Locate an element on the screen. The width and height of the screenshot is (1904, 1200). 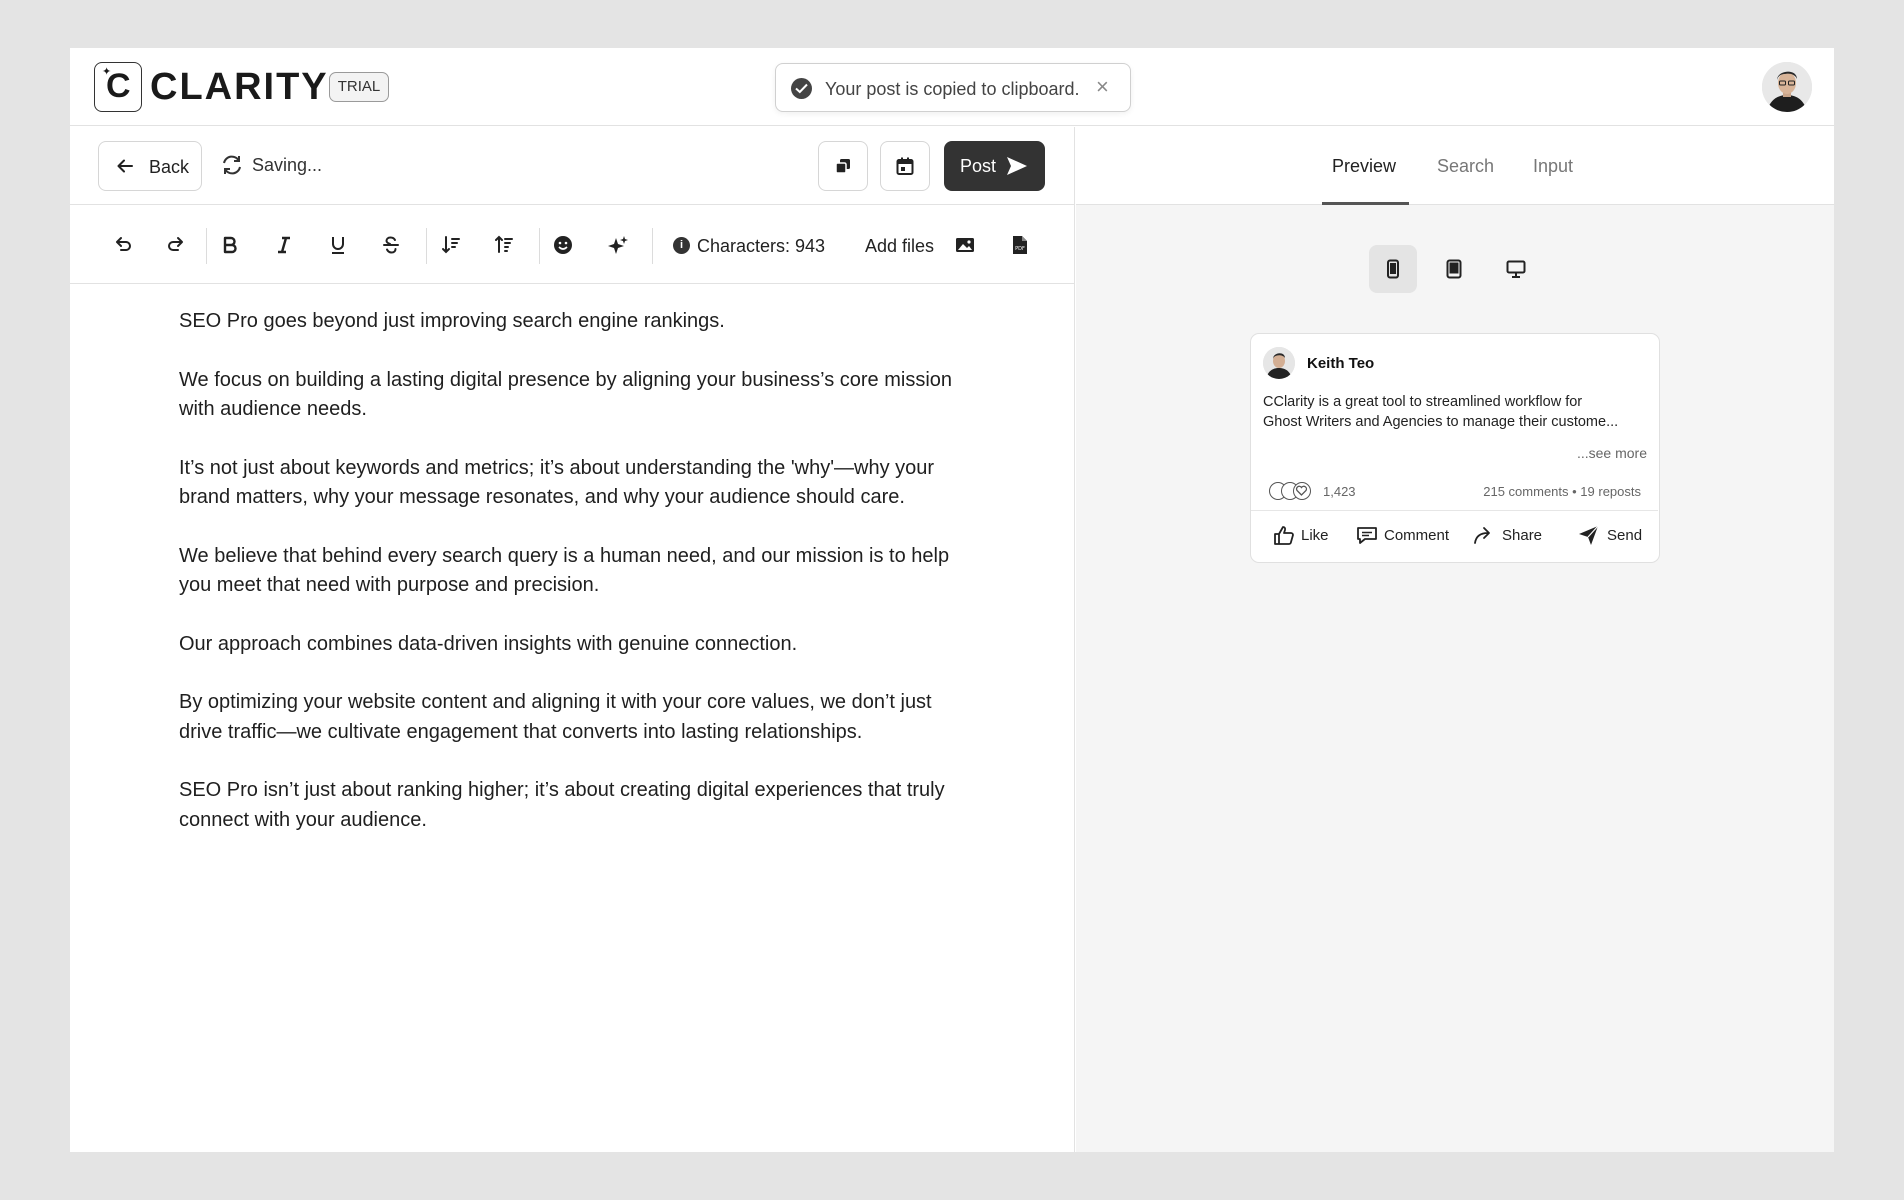
toast-message: Your post is copied to clipboard. is located at coordinates (952, 89).